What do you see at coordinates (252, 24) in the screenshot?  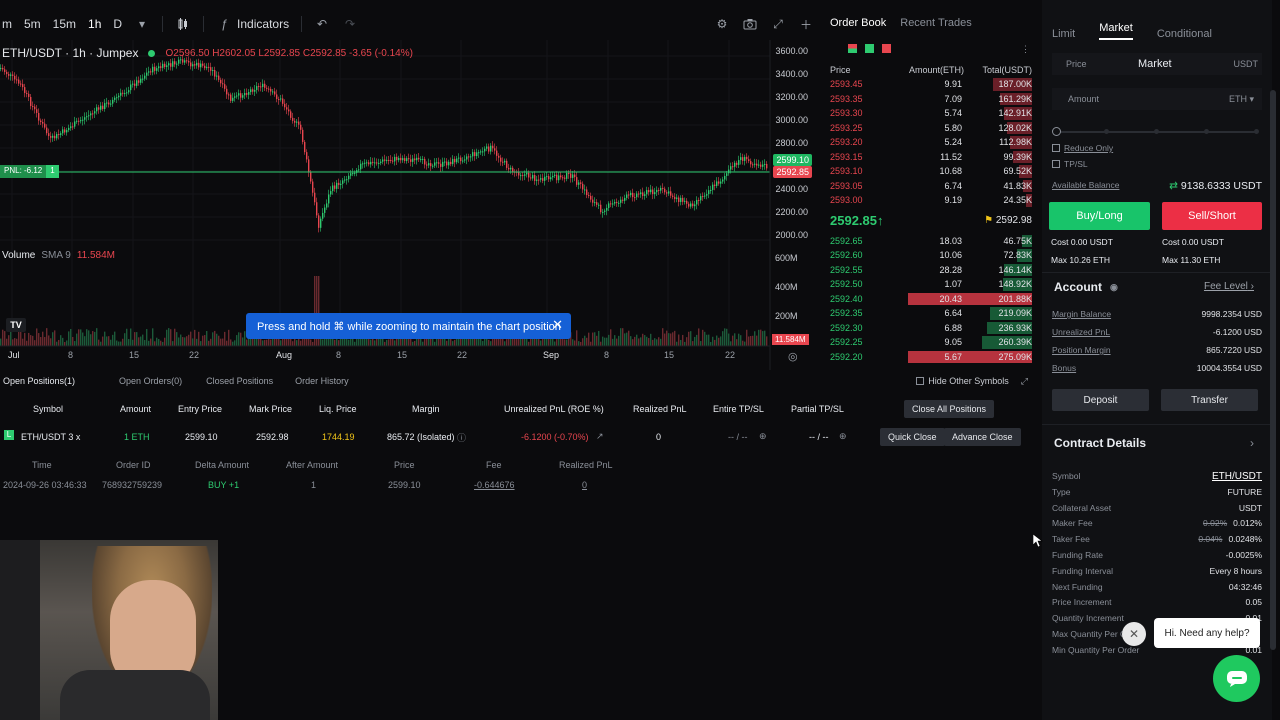 I see `indicators-button: ƒ Indicators` at bounding box center [252, 24].